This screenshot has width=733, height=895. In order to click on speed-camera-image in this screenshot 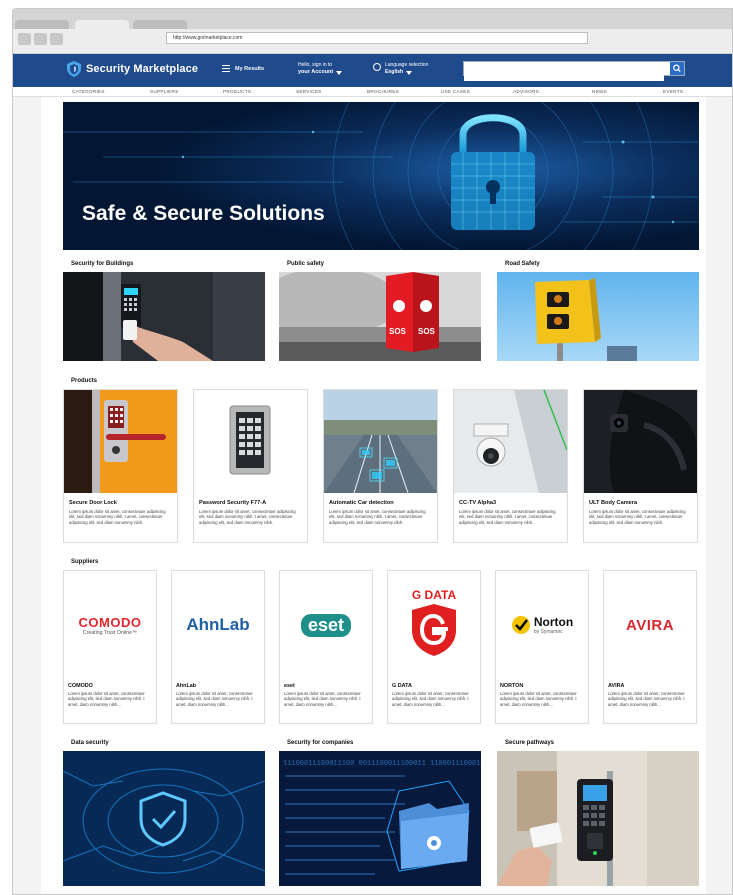, I will do `click(598, 316)`.